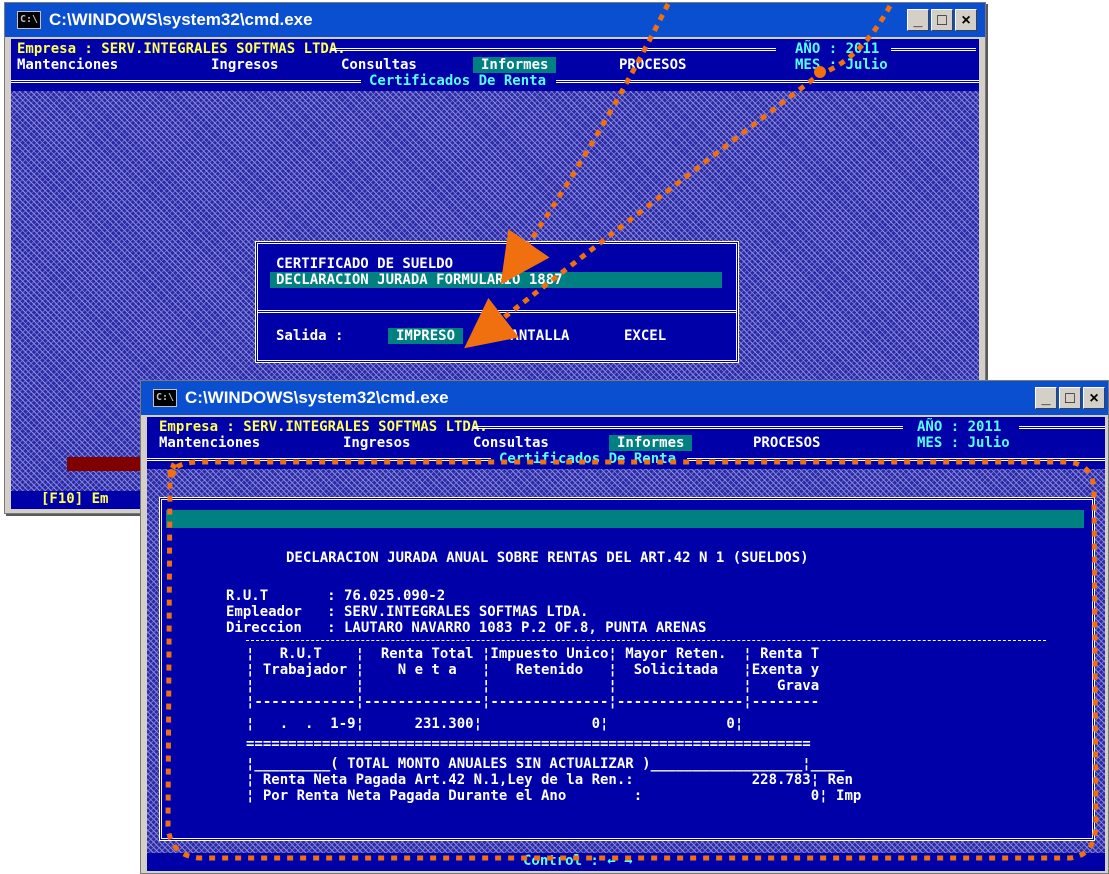  I want to click on option-declaracion: DECLARACION JURADA FORMULARIO 1887, so click(496, 280).